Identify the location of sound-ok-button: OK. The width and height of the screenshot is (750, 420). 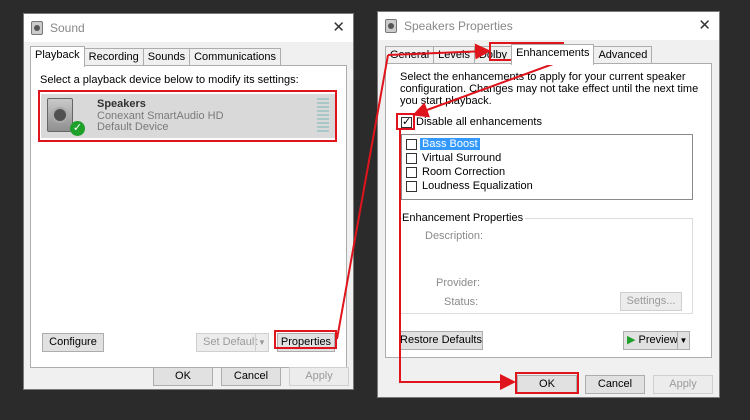
(183, 376).